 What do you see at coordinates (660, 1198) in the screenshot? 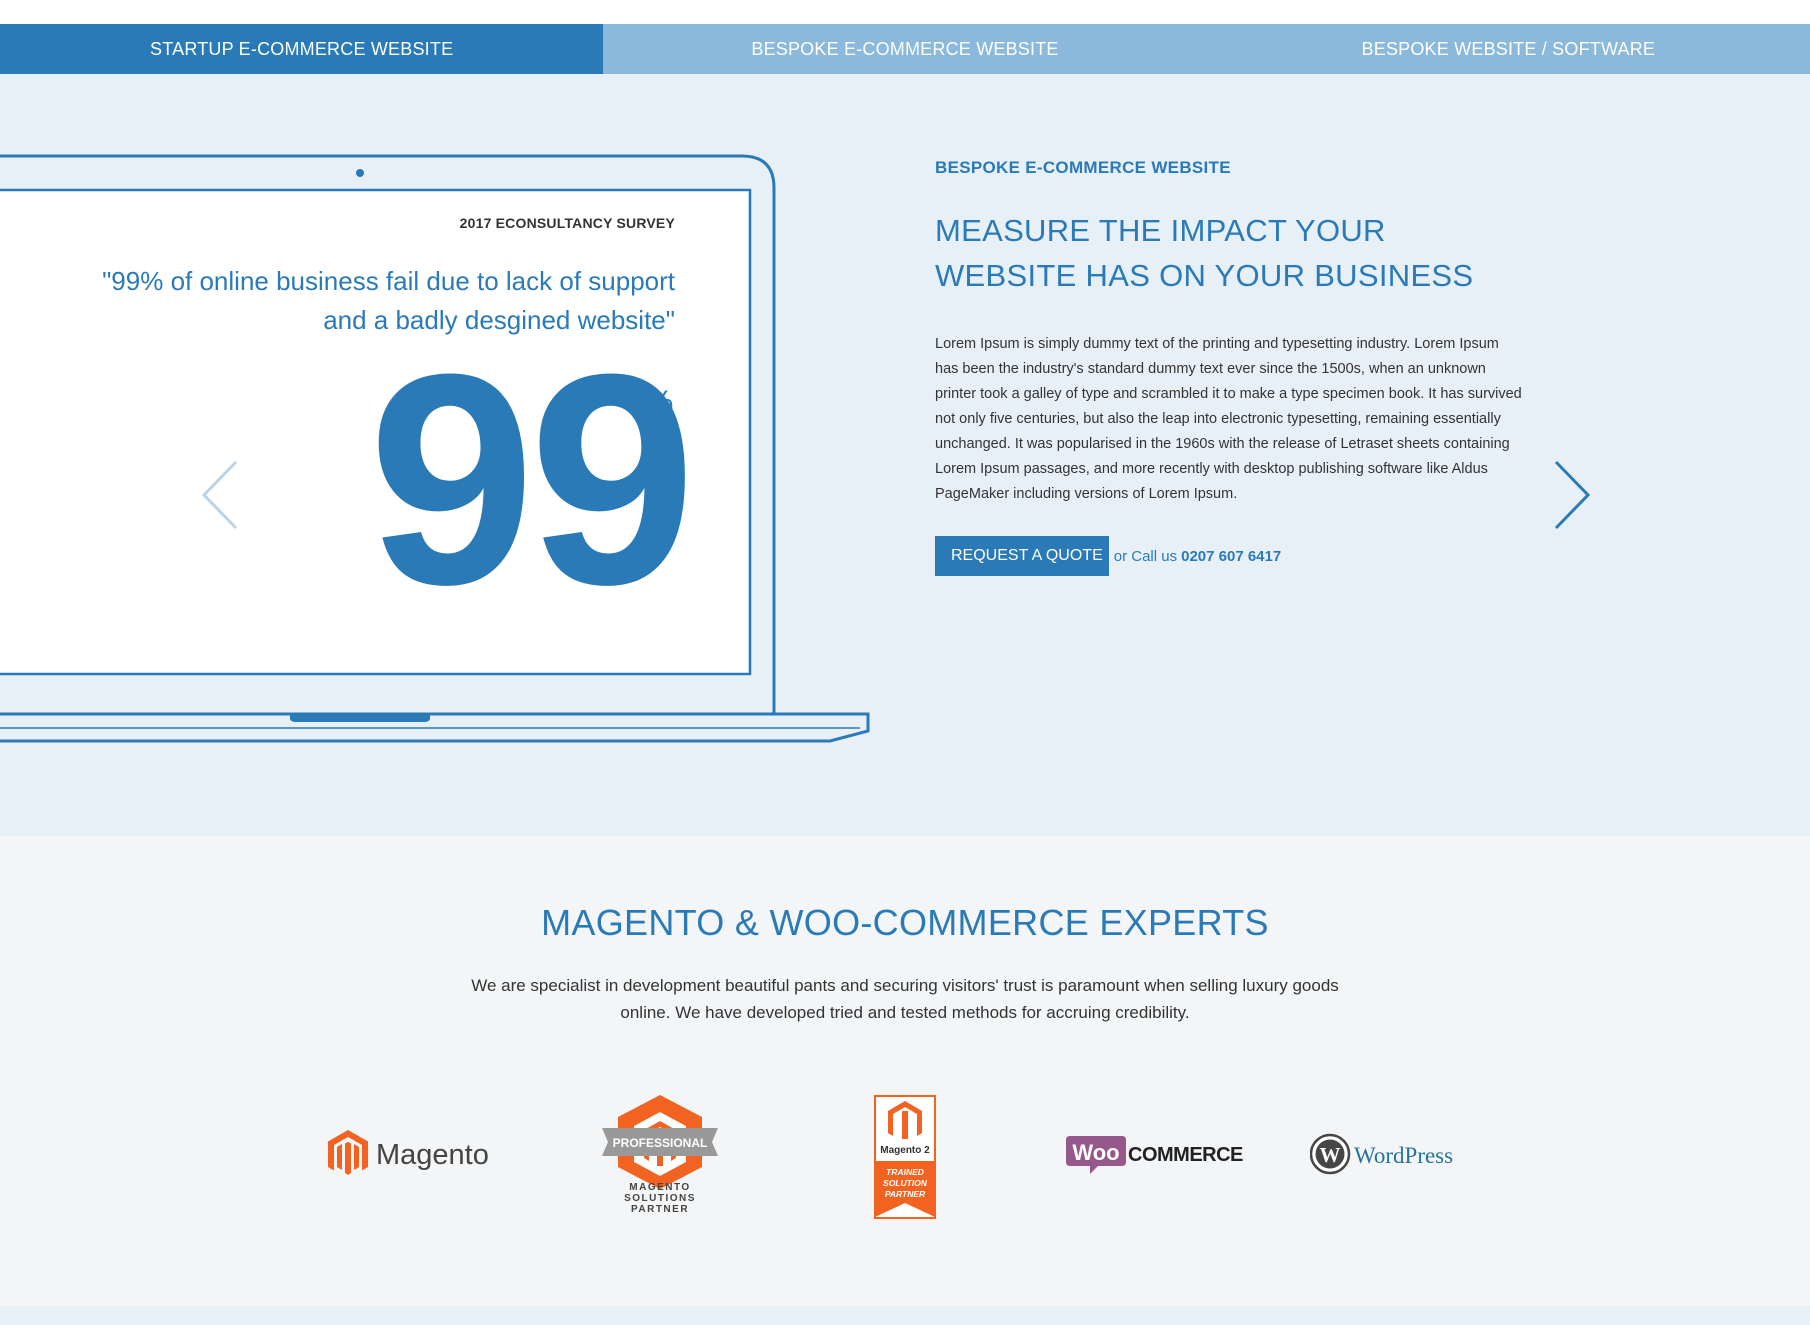
I see `svg-text: SOLUTIONS` at bounding box center [660, 1198].